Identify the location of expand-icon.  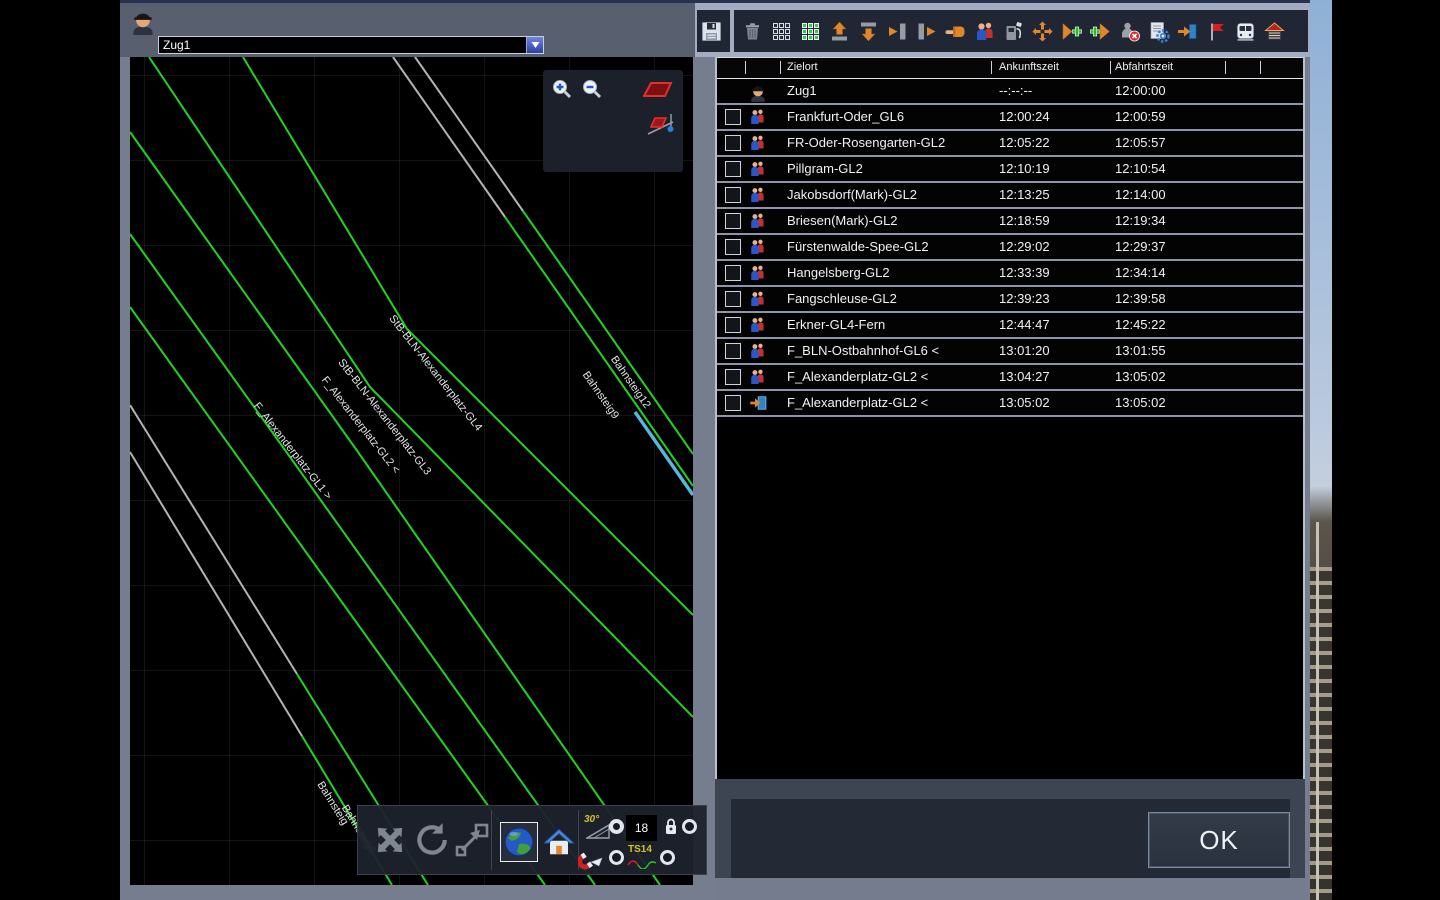
(1042, 31).